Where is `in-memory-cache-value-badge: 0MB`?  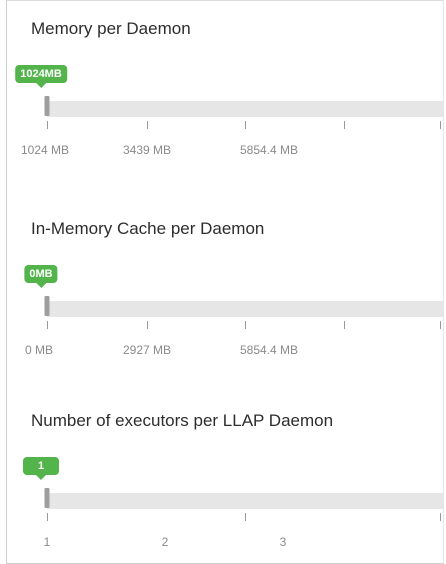 in-memory-cache-value-badge: 0MB is located at coordinates (41, 276).